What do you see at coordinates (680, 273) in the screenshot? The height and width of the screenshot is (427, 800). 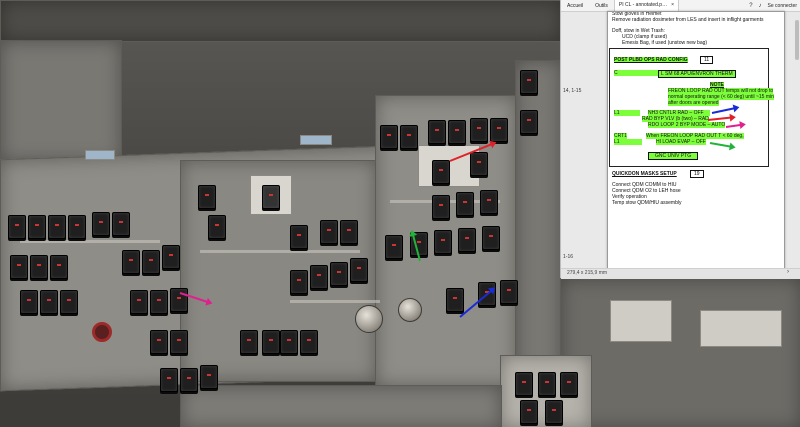 I see `status-bar: 279,4 x 215,9 mm ›` at bounding box center [680, 273].